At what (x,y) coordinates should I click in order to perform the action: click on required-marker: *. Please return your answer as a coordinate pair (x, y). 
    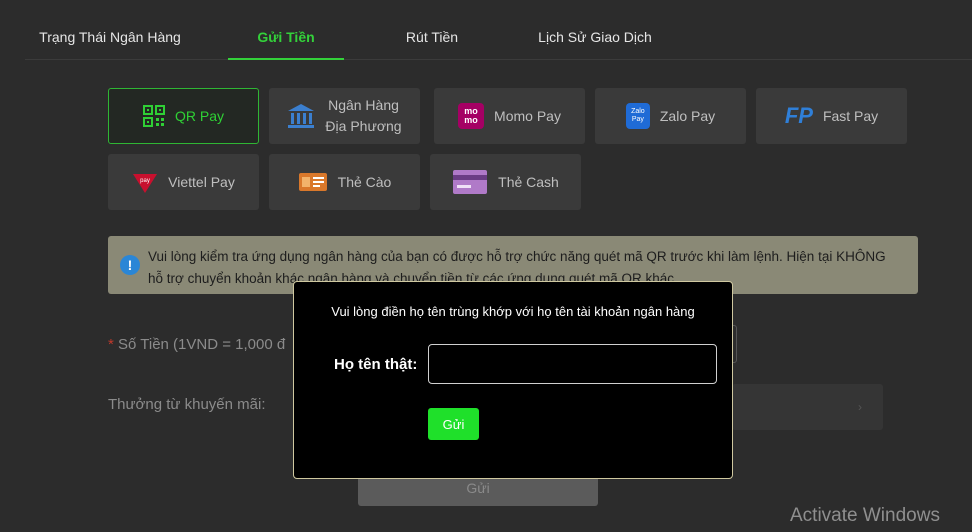
    Looking at the image, I should click on (113, 344).